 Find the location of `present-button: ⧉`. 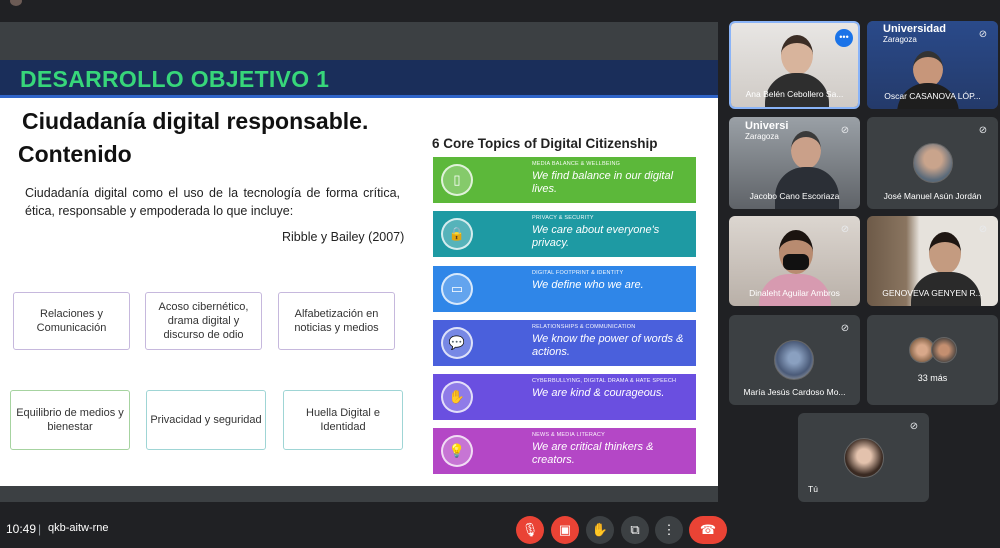

present-button: ⧉ is located at coordinates (635, 530).